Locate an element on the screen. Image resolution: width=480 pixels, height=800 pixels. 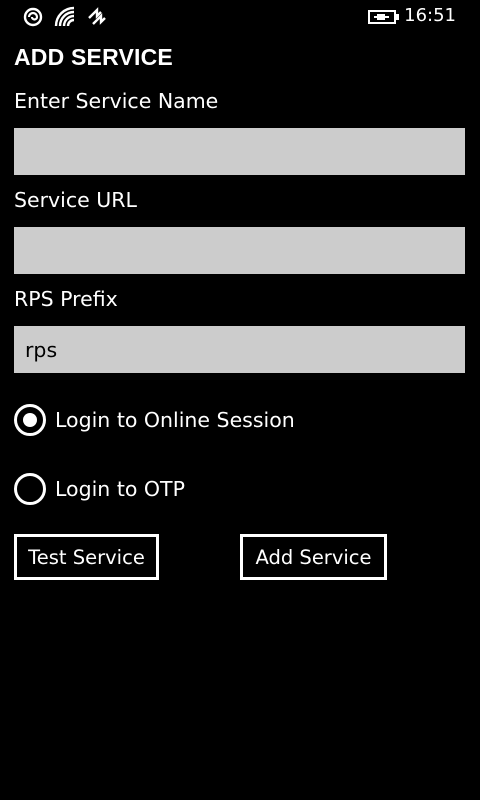
radio-unselected-icon is located at coordinates (30, 489).